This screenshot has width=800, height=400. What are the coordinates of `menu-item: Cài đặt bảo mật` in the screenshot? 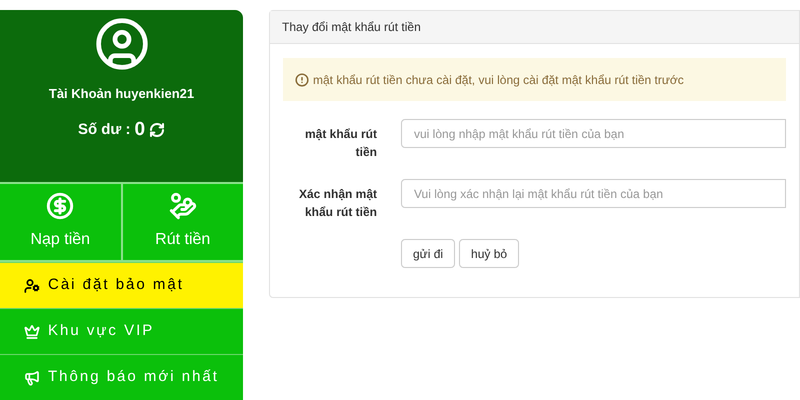 It's located at (121, 285).